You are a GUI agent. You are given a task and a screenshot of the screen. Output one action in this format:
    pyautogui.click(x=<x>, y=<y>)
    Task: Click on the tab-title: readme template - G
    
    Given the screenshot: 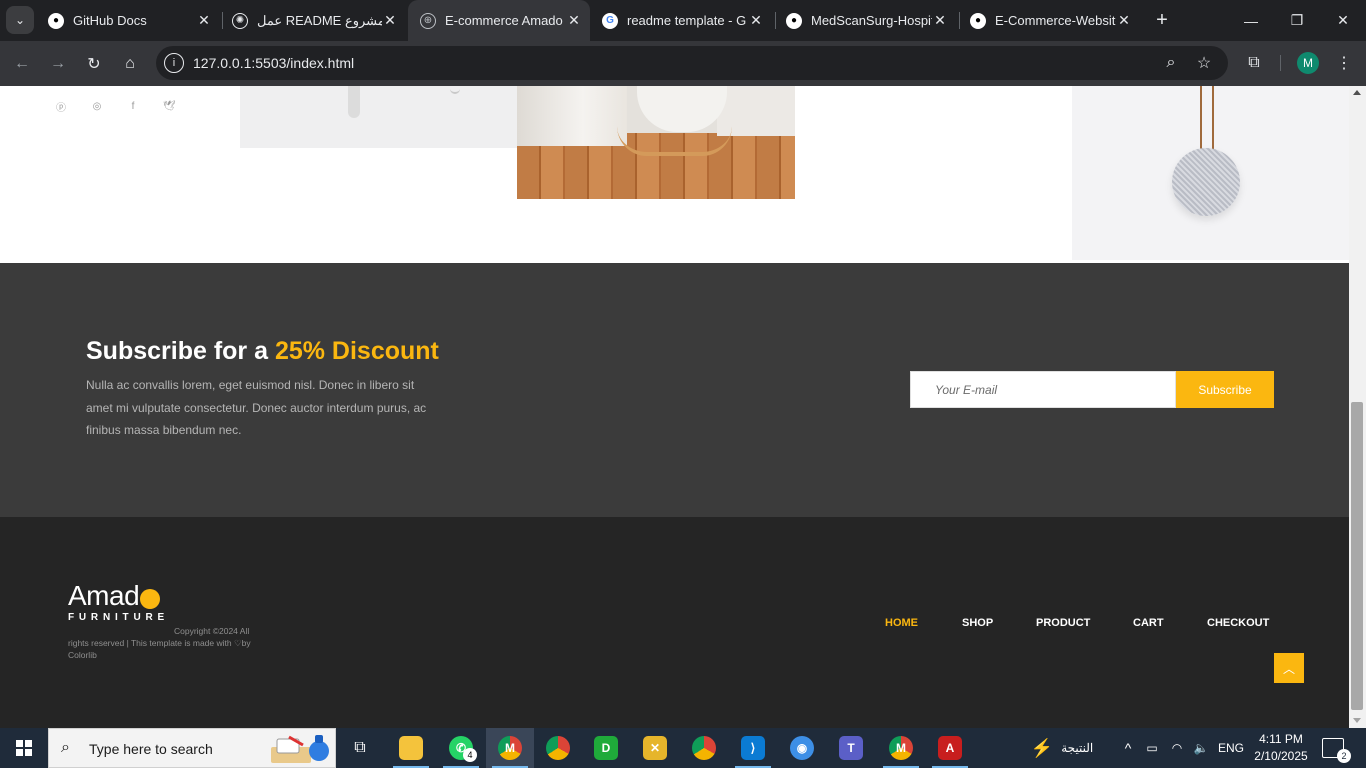 What is the action you would take?
    pyautogui.click(x=687, y=20)
    